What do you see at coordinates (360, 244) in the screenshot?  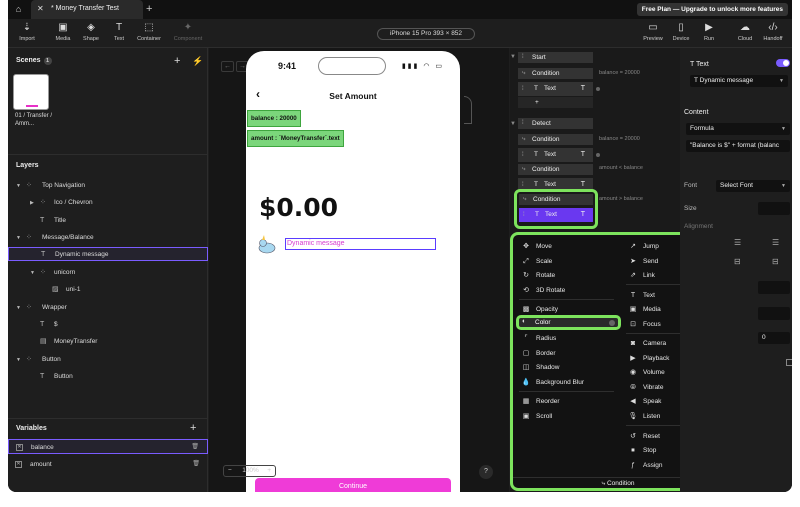 I see `dynamic-message-text: Dynamic message` at bounding box center [360, 244].